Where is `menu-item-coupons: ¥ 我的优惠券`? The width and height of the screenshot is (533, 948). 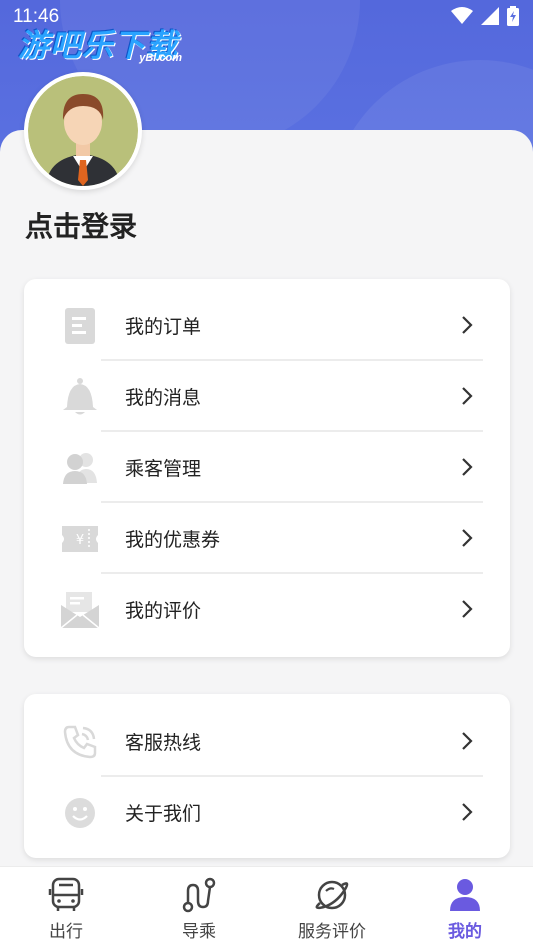
menu-item-coupons: ¥ 我的优惠券 is located at coordinates (267, 538).